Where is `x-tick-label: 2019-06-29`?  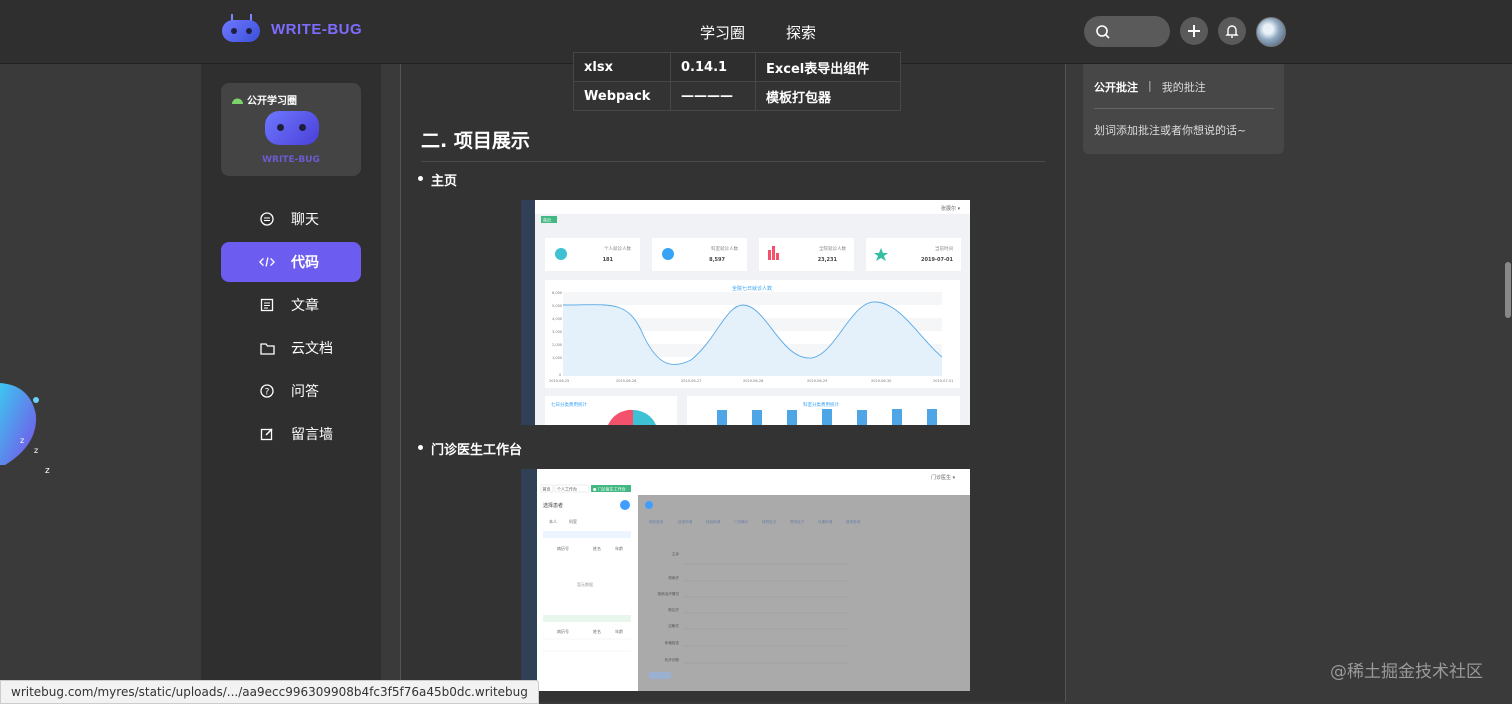
x-tick-label: 2019-06-29 is located at coordinates (817, 381).